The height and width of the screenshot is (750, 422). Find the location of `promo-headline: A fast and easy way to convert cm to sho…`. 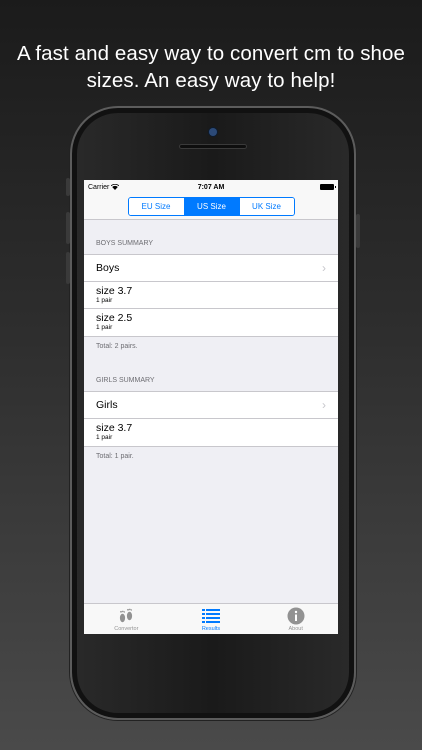

promo-headline: A fast and easy way to convert cm to sho… is located at coordinates (211, 67).